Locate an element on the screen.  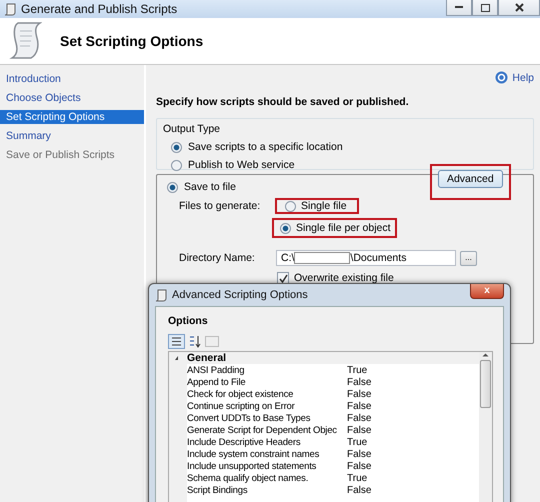
help-icon is located at coordinates (501, 77).